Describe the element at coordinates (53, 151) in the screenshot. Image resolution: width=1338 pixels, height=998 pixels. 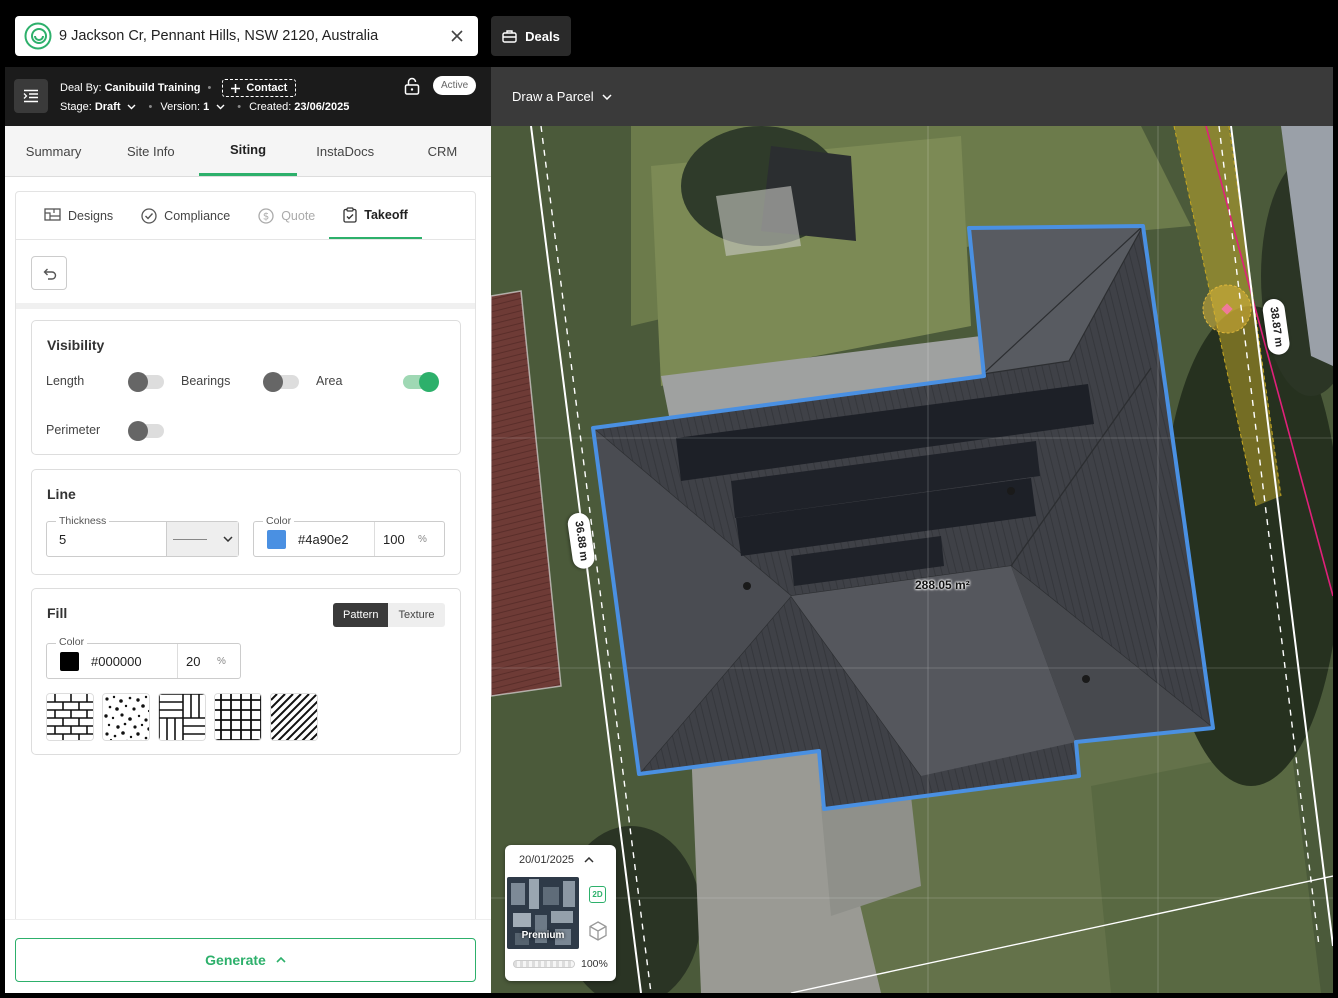
I see `tab-summary: Summary` at that location.